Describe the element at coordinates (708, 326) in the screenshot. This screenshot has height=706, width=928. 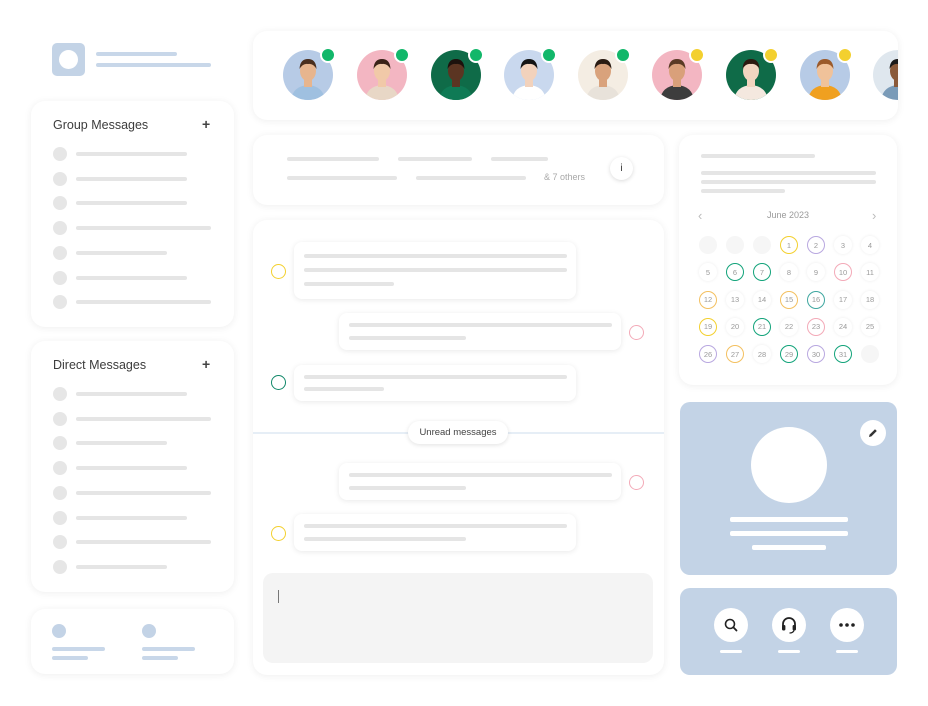
I see `calendar-day: 19` at that location.